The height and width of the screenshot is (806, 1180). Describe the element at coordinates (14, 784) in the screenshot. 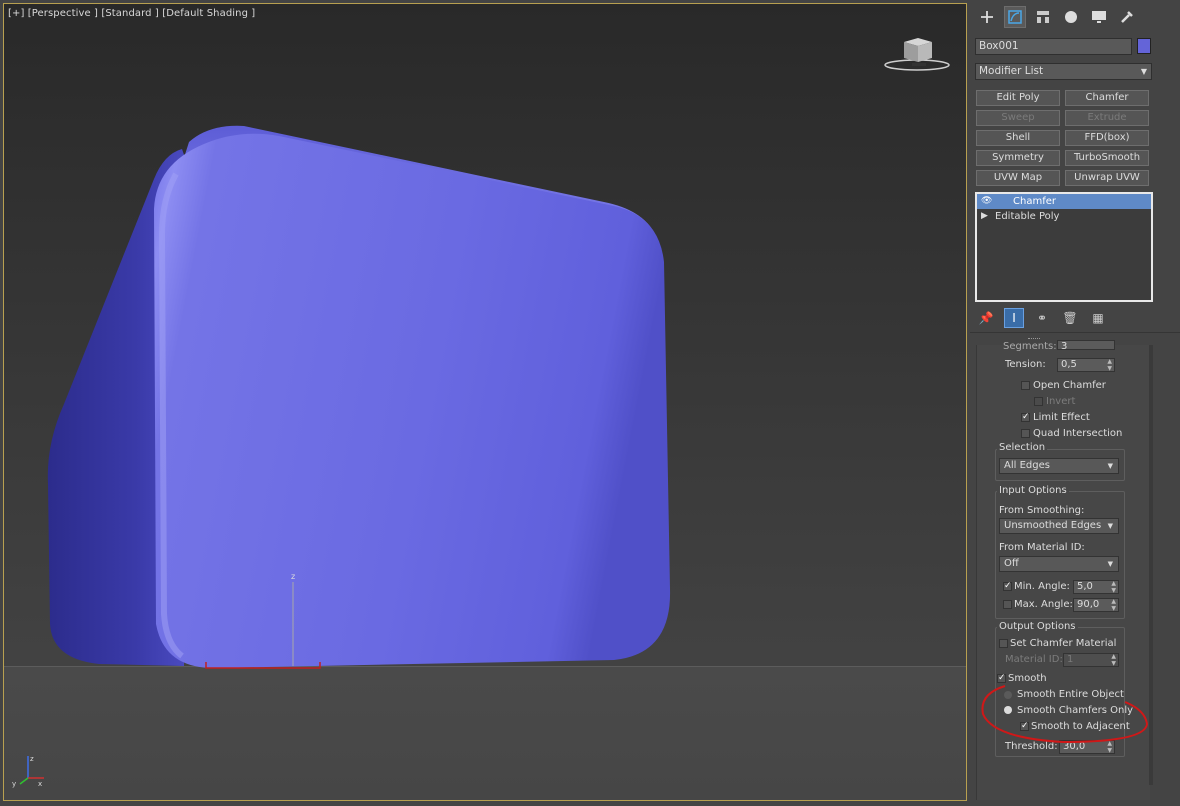

I see `svg-text: y` at that location.